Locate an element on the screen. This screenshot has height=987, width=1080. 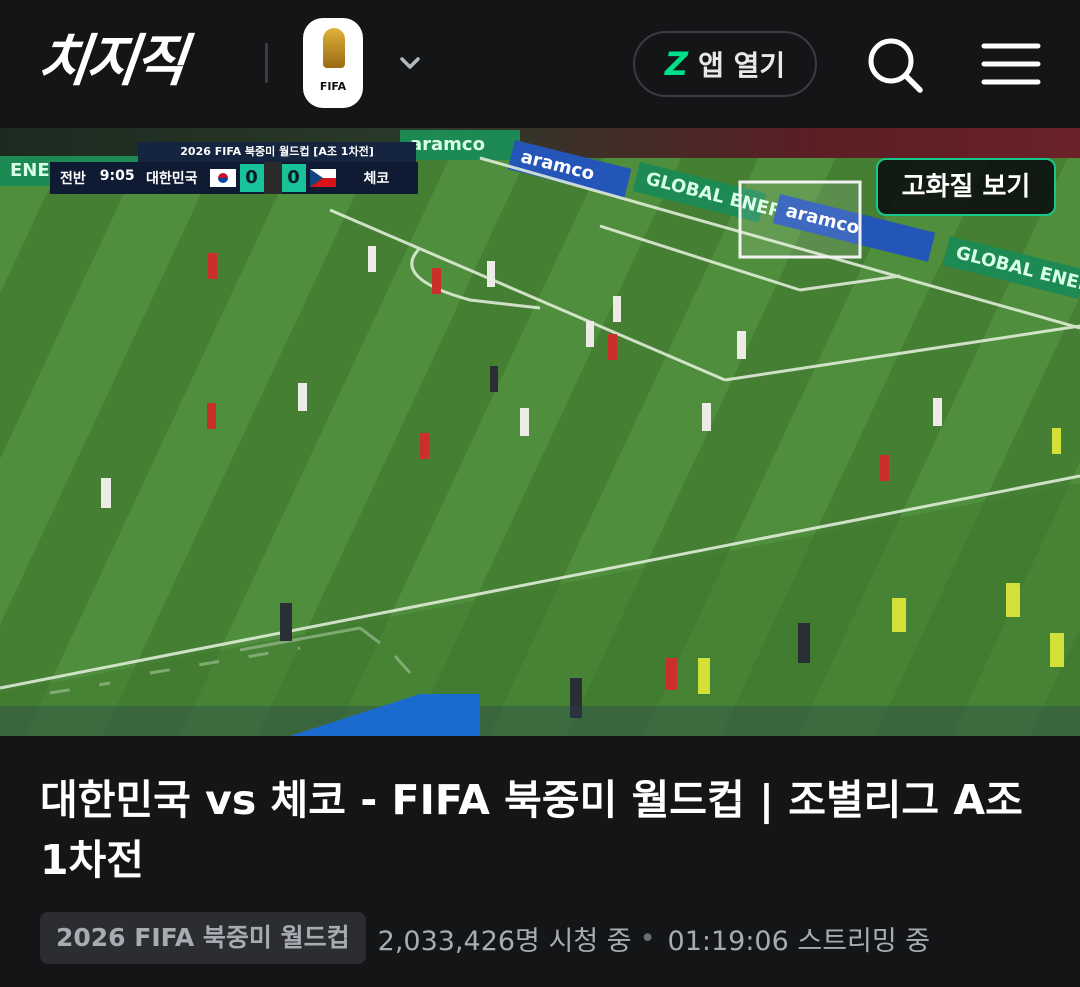
chzzk-logo: 치지직 is located at coordinates (110, 62).